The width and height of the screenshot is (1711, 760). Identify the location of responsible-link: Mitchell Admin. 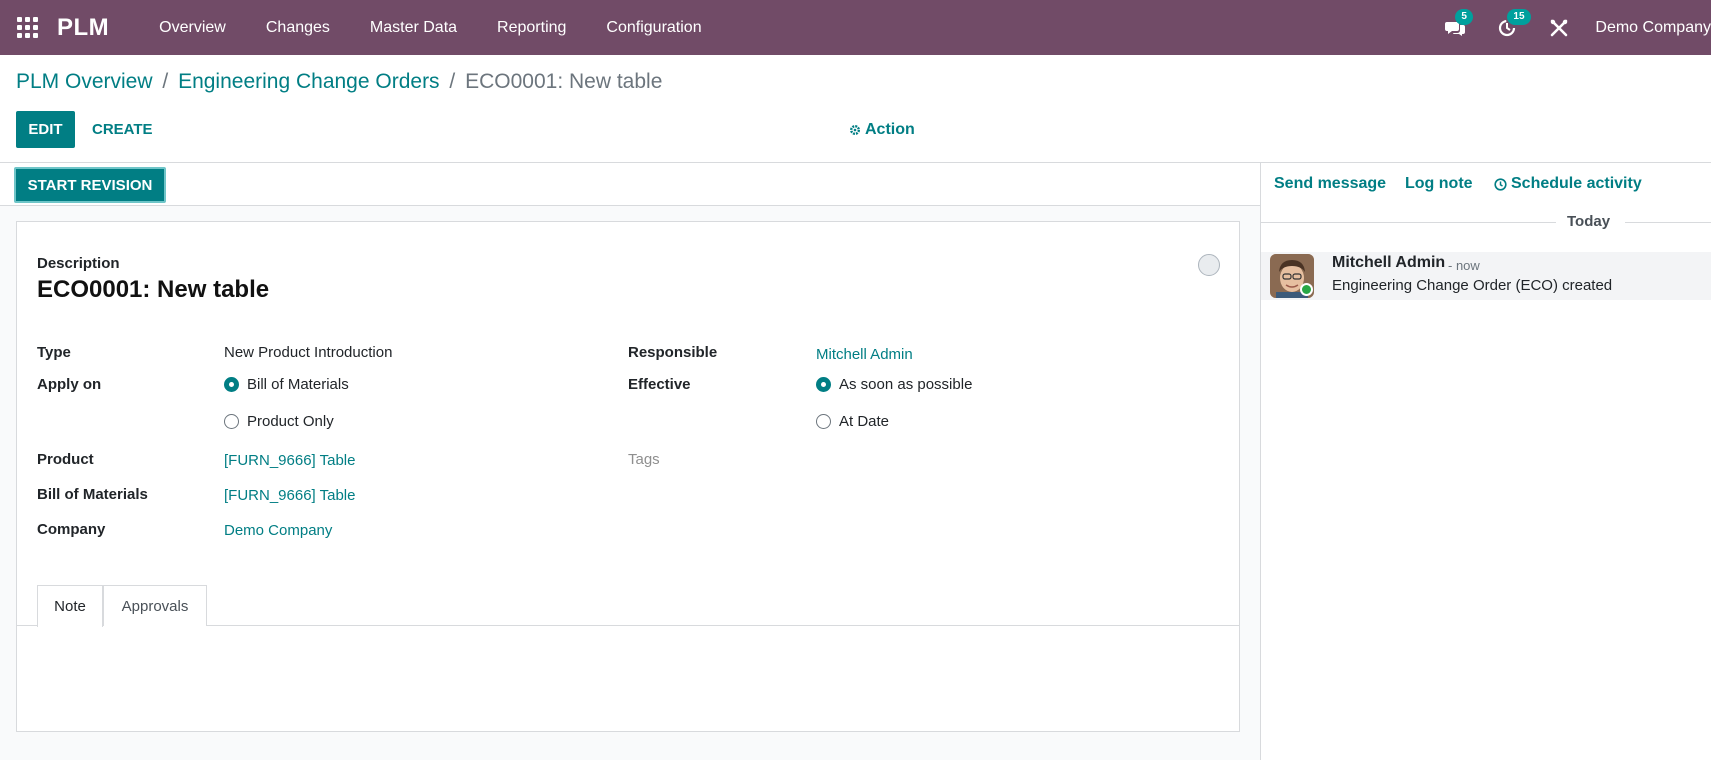
(864, 354).